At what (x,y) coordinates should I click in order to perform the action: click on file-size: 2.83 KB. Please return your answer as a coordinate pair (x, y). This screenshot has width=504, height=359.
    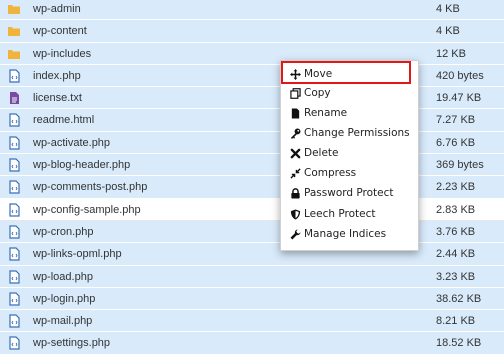
    Looking at the image, I should click on (456, 209).